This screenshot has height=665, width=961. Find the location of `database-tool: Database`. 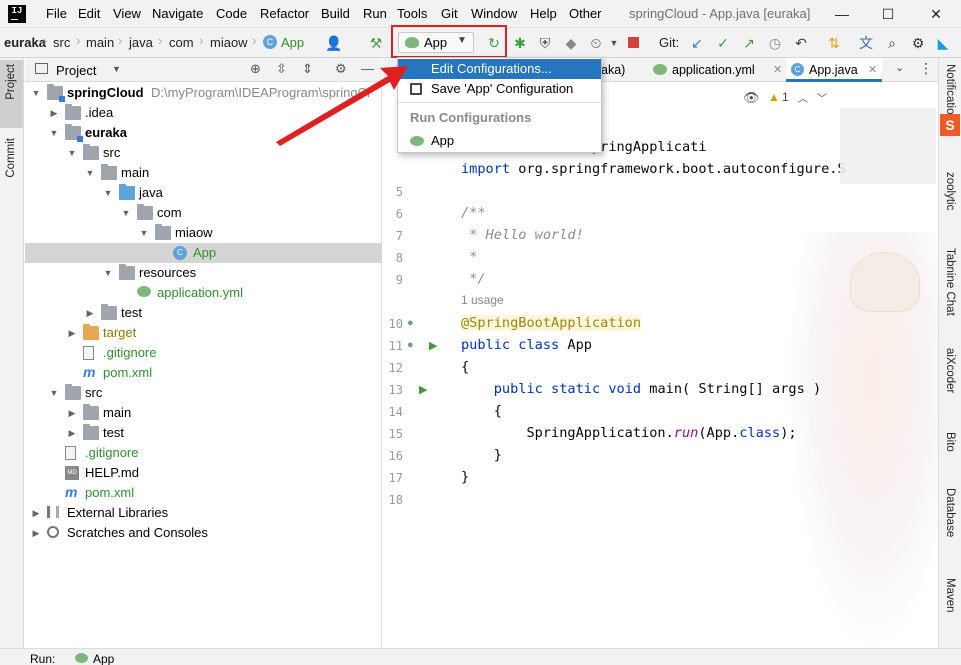

database-tool: Database is located at coordinates (950, 512).